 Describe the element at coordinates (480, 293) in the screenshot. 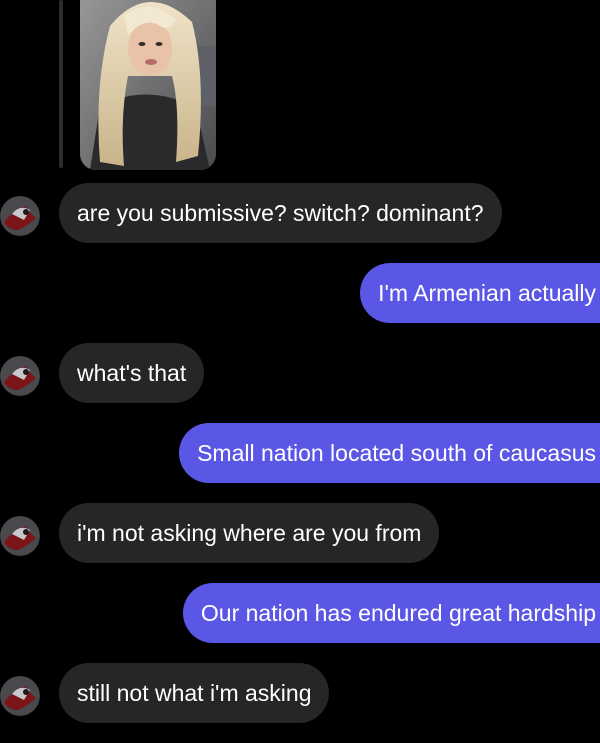

I see `message-bubble-outgoing: I'm Armenian actually` at that location.